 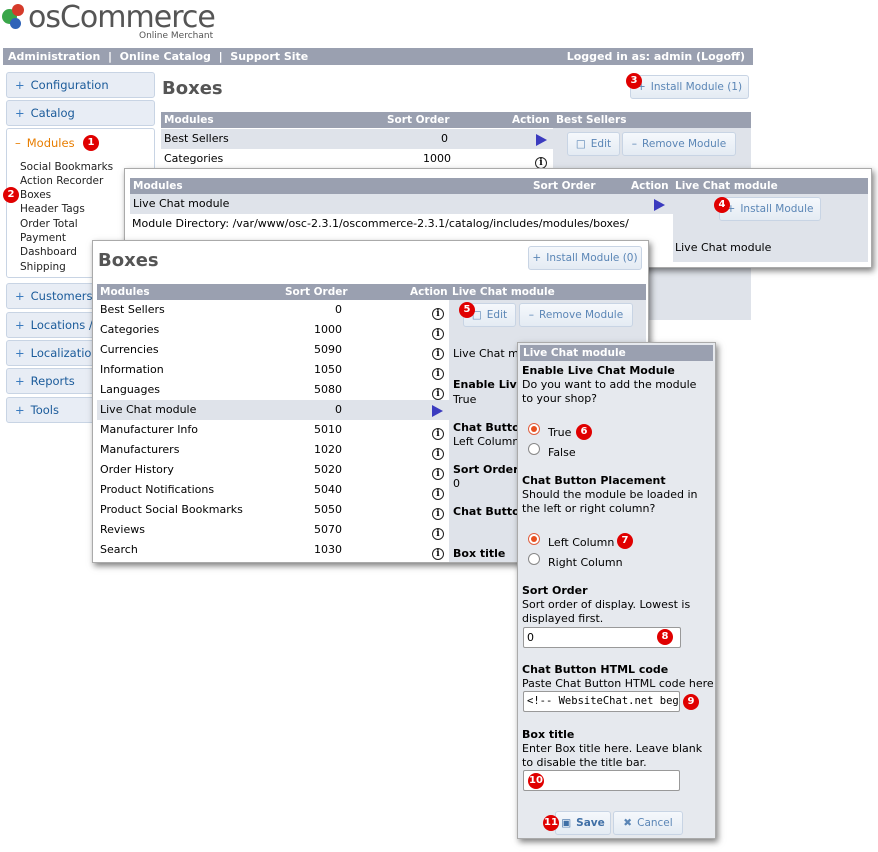 I want to click on popup1-info-header: Live Chat module, so click(x=770, y=186).